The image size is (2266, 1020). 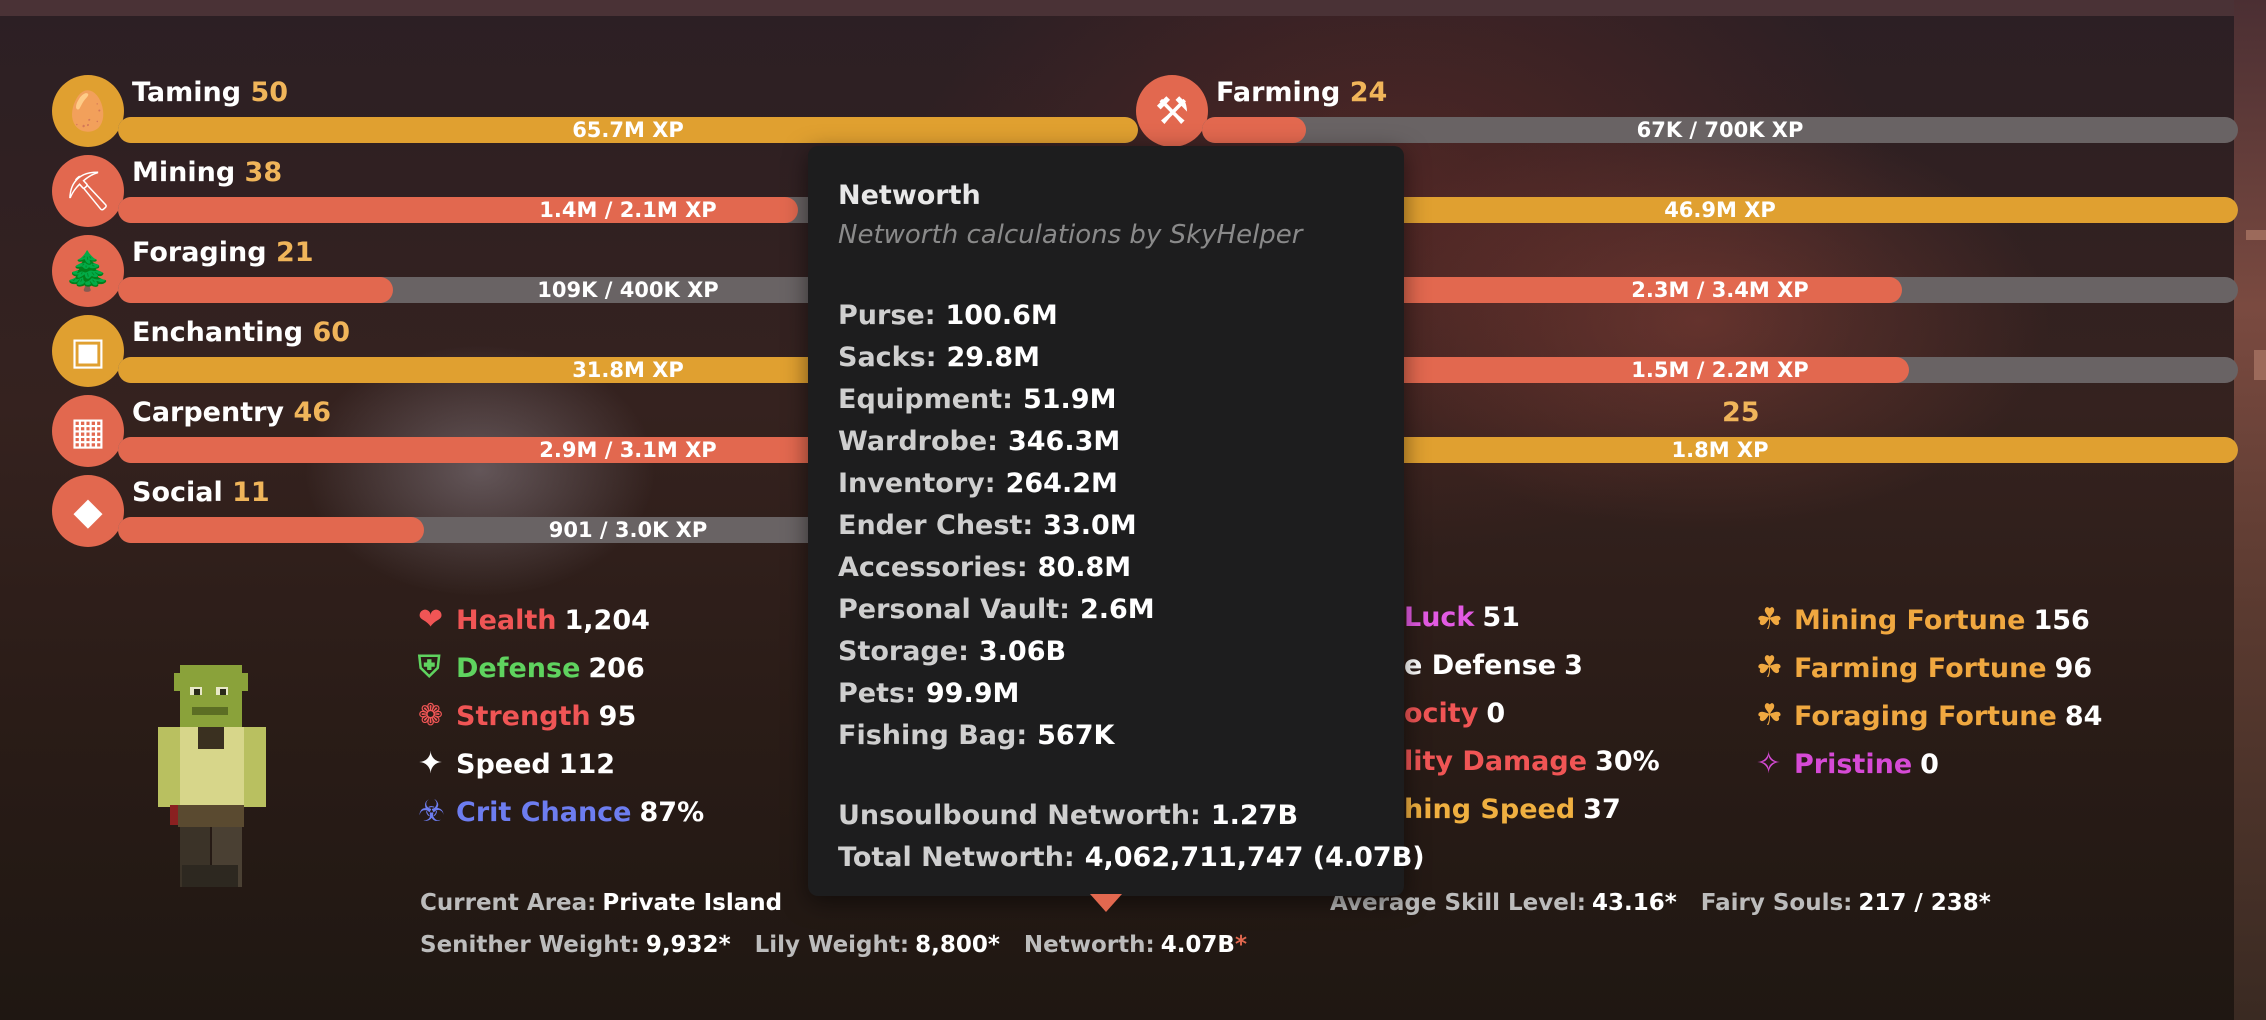 What do you see at coordinates (1172, 111) in the screenshot?
I see `hoe-icon: ⚒` at bounding box center [1172, 111].